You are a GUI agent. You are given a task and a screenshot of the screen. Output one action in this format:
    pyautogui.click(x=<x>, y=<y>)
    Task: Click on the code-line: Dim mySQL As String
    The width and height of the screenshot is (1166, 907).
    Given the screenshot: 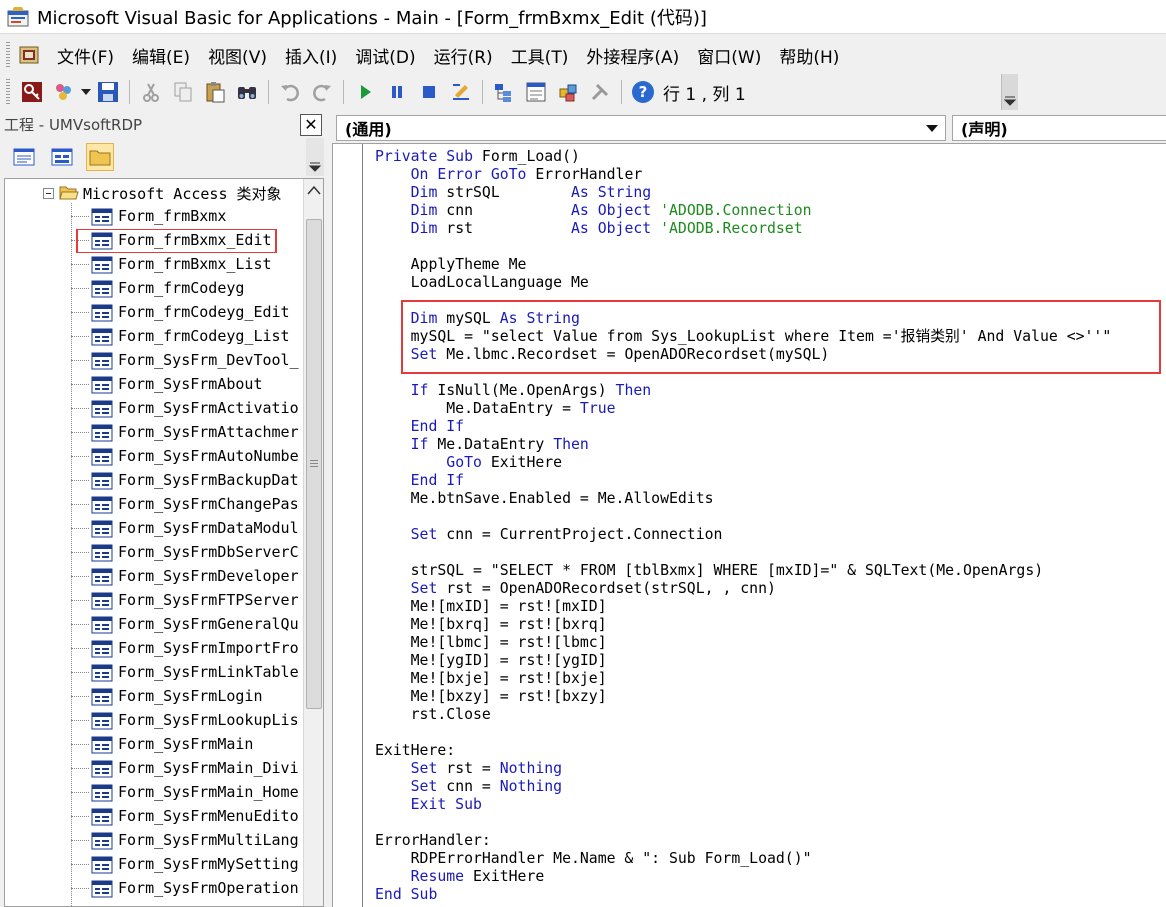 What is the action you would take?
    pyautogui.click(x=770, y=319)
    